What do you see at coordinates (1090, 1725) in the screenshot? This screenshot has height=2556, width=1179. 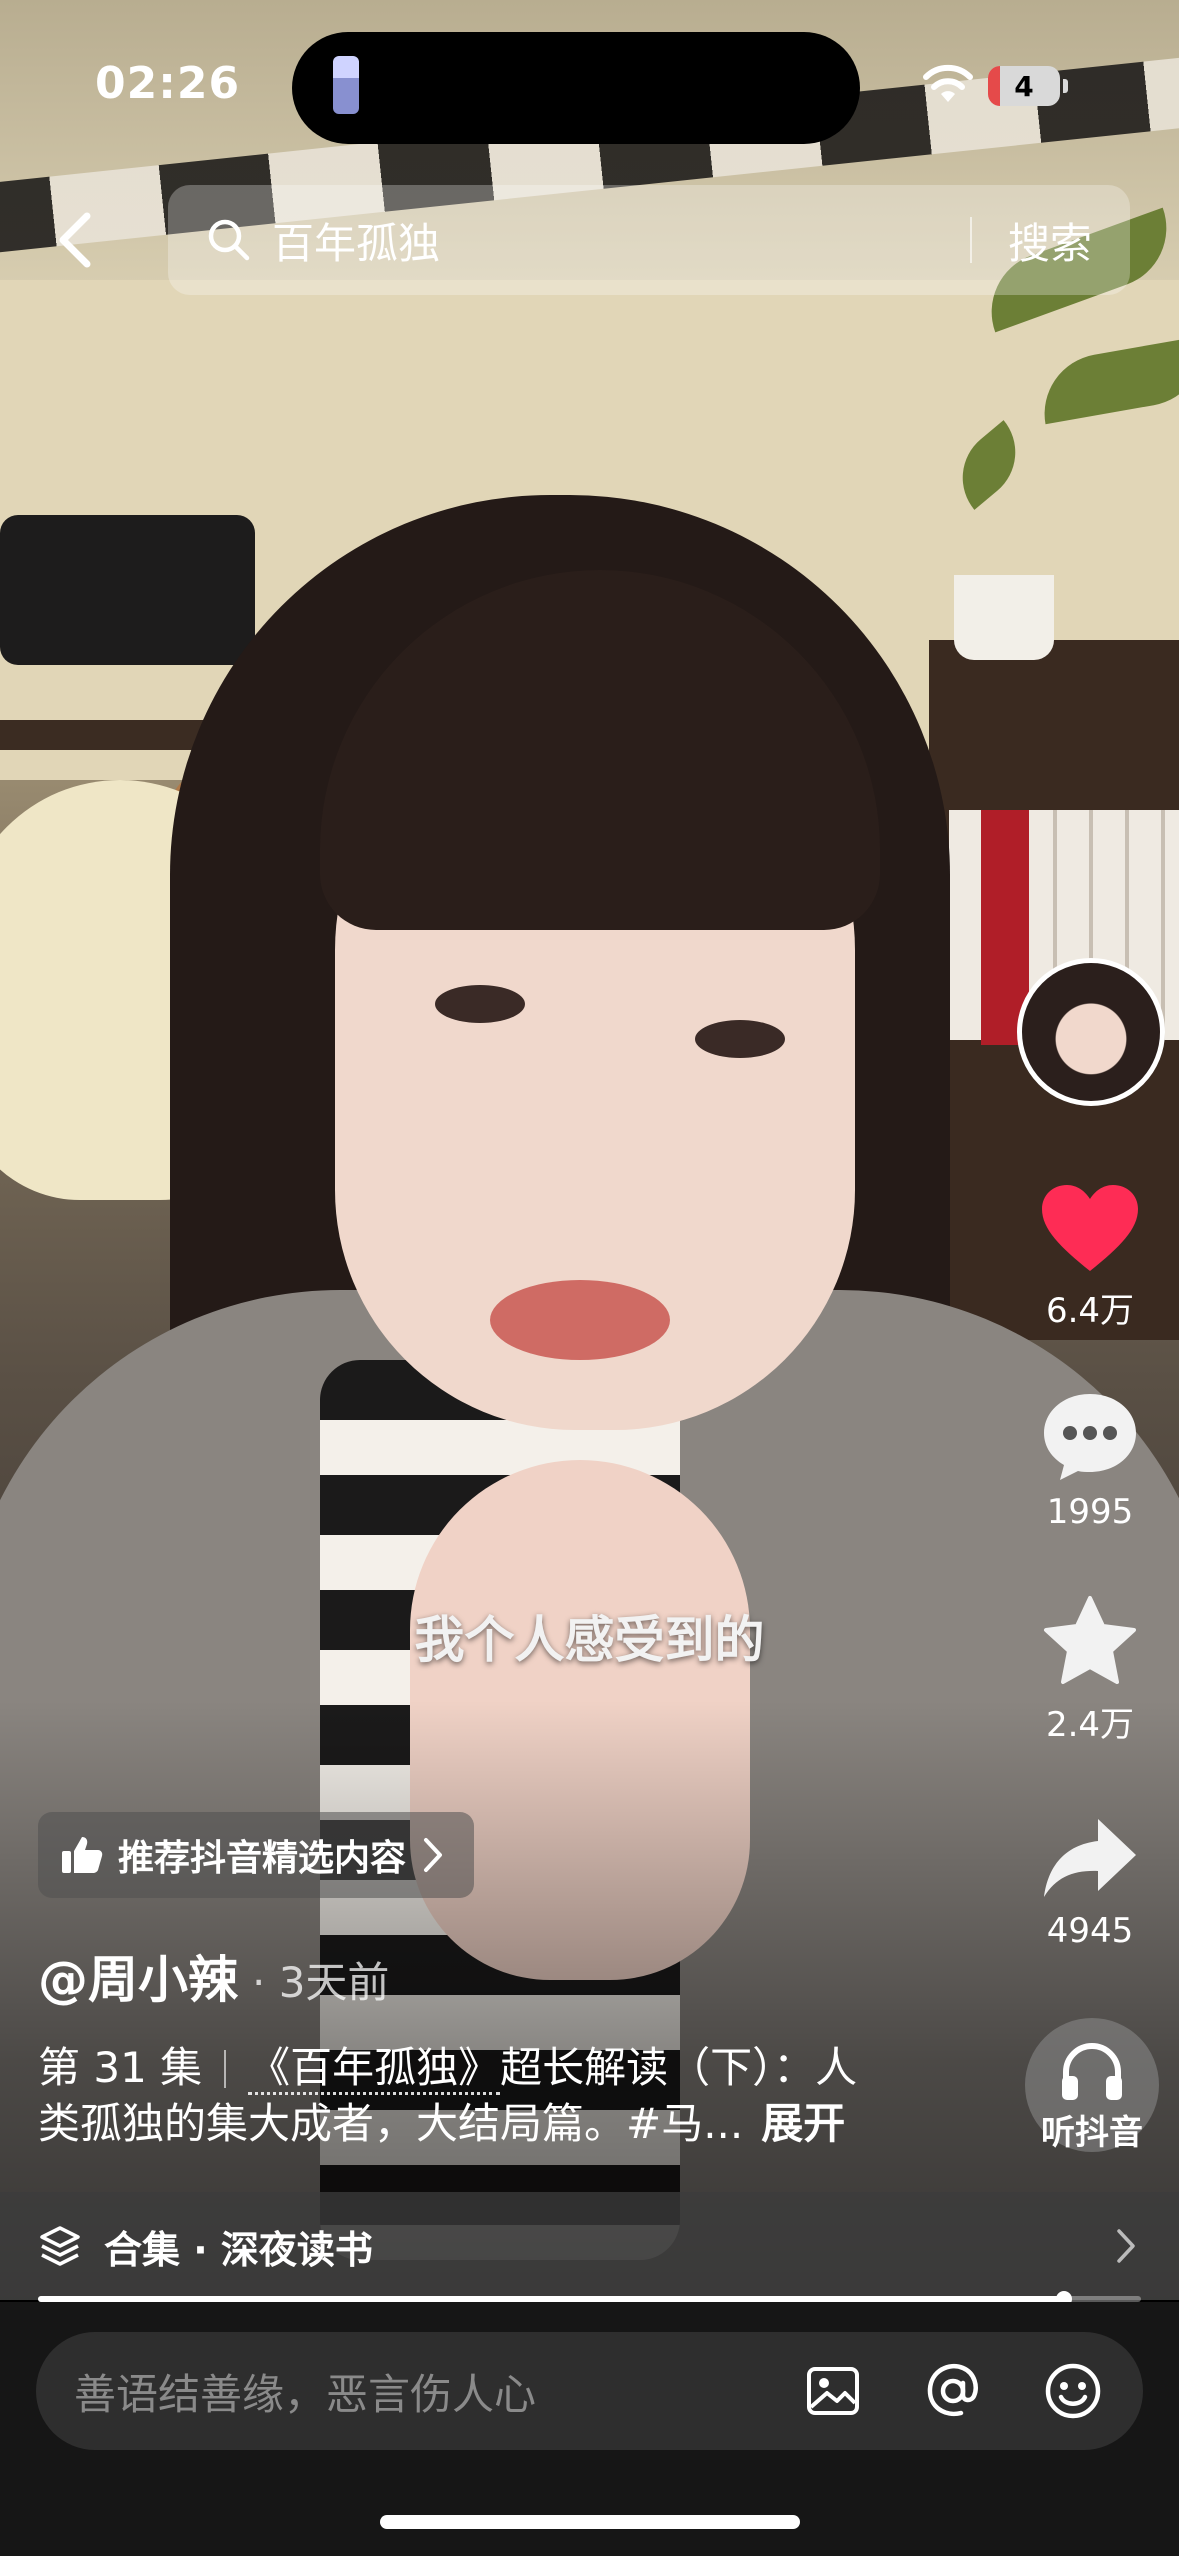 I see `favorite-count: 2.4万` at bounding box center [1090, 1725].